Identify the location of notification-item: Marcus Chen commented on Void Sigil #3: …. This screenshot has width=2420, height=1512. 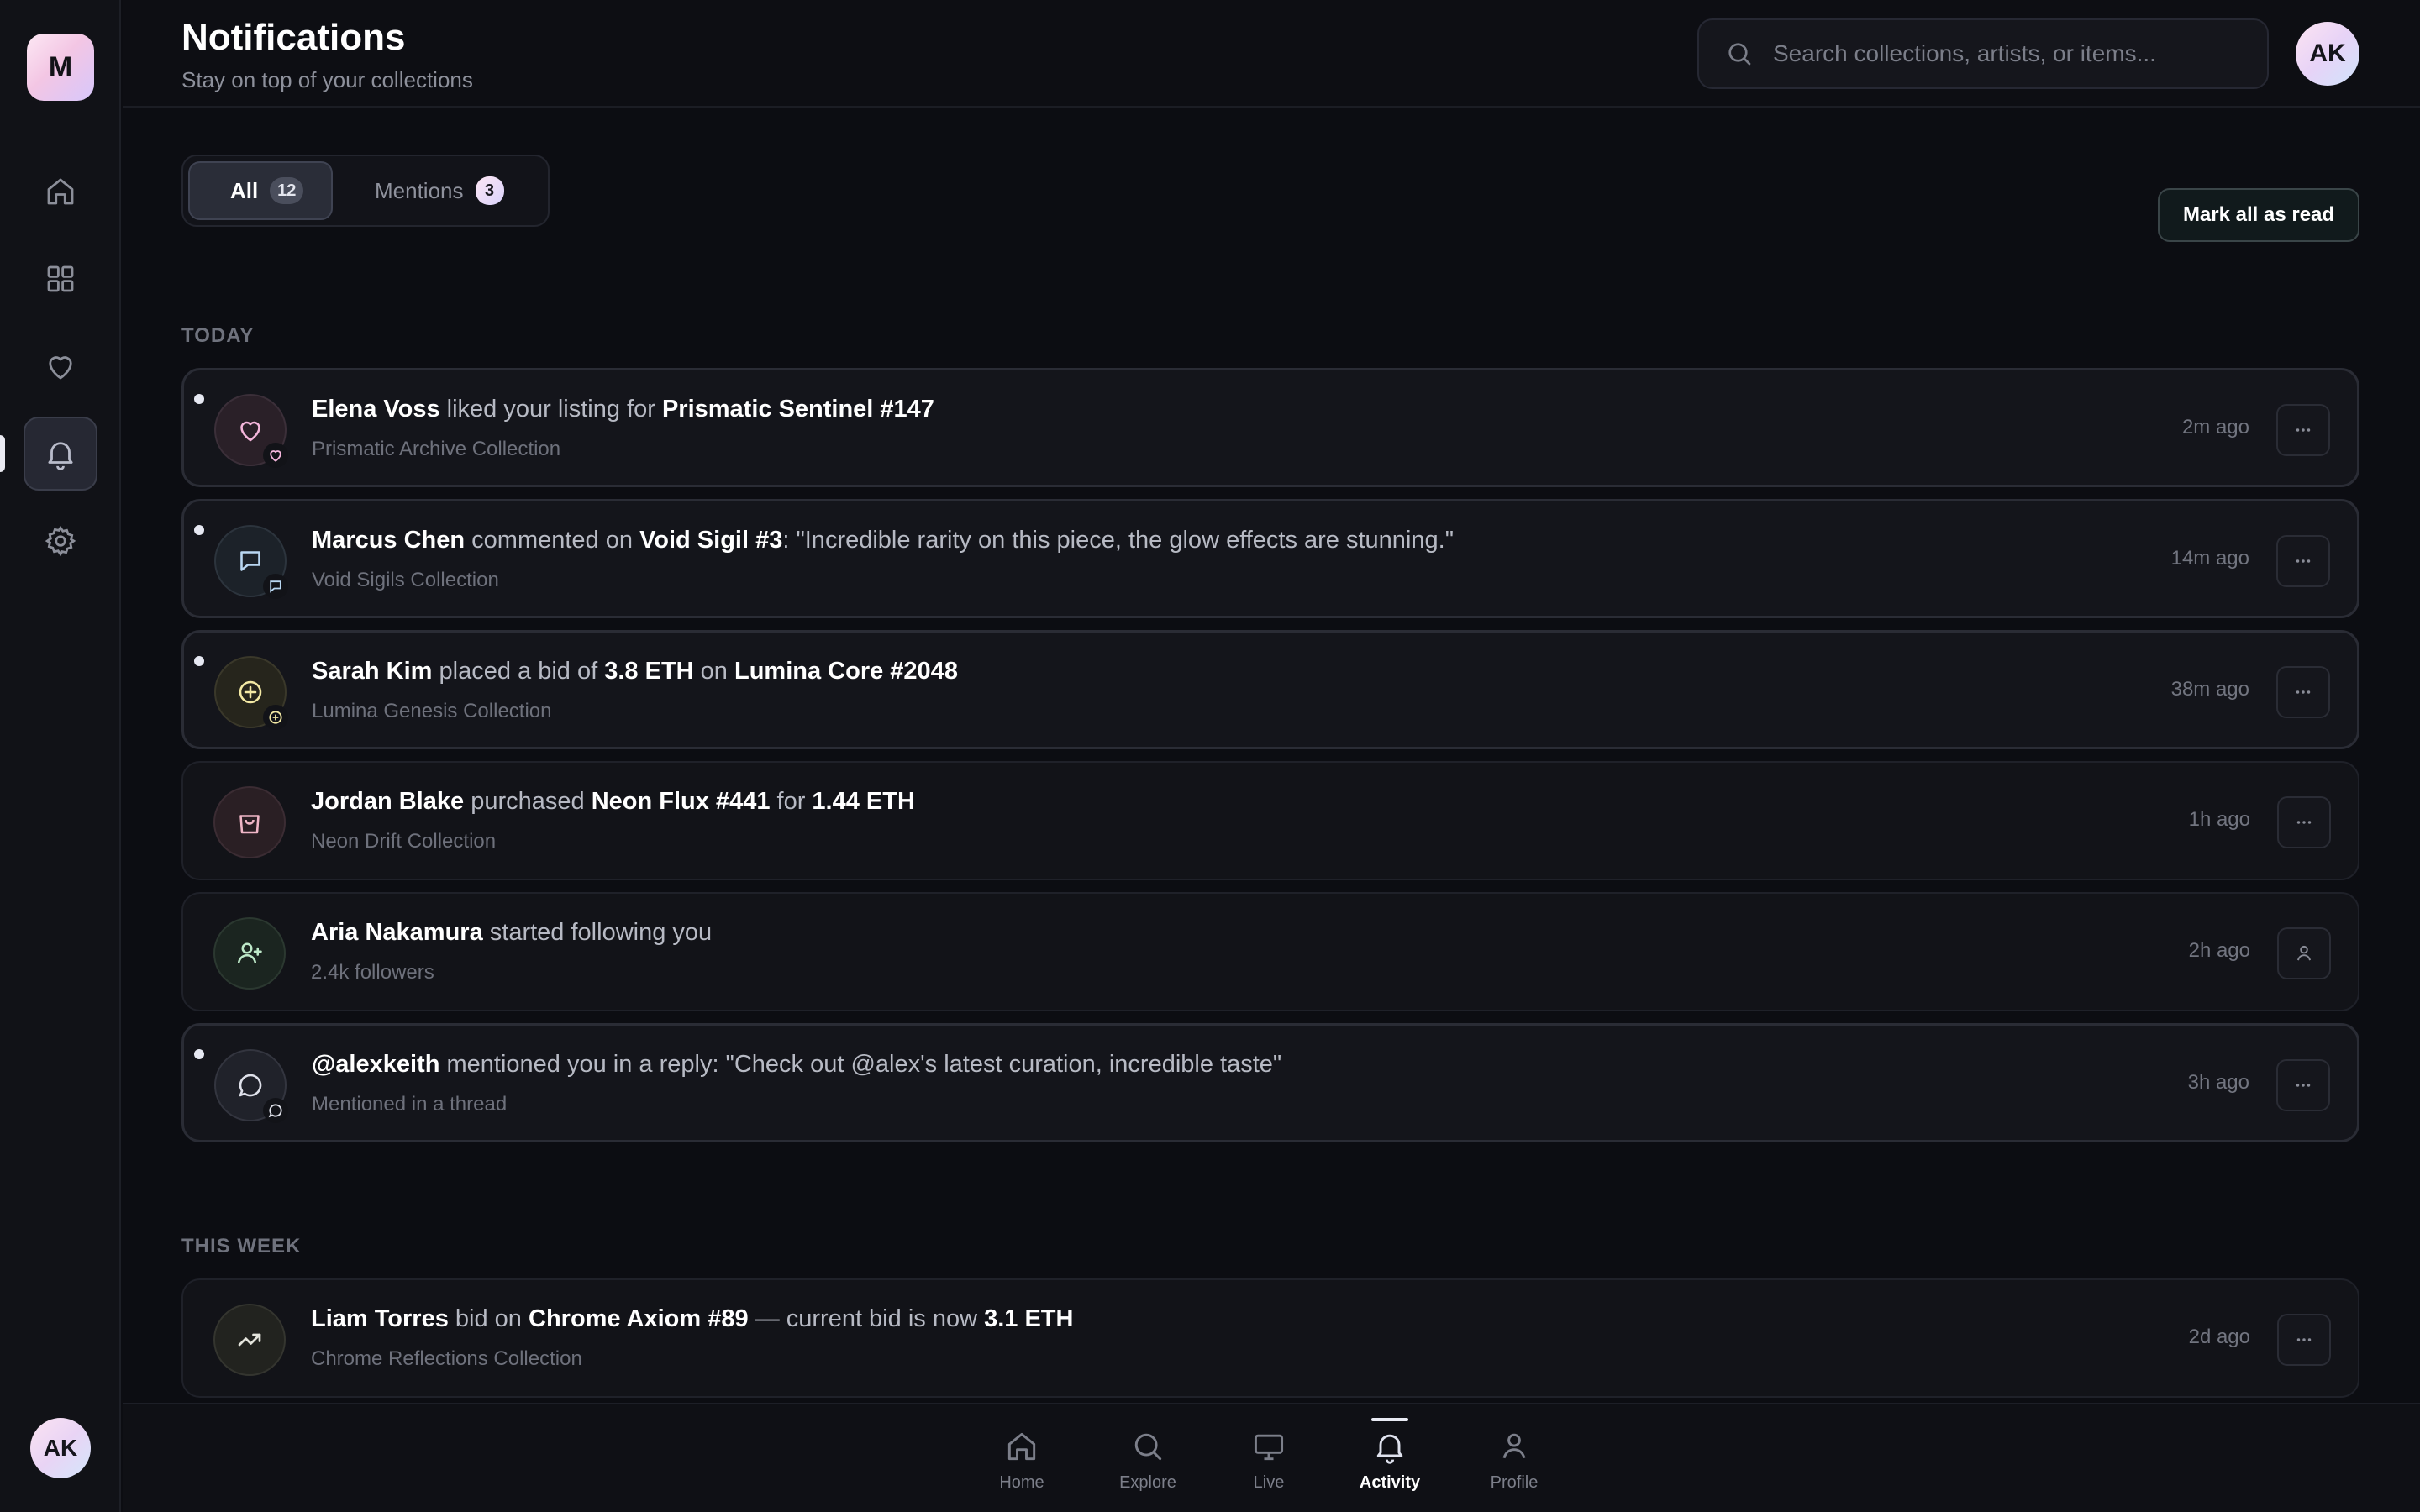
(1271, 558).